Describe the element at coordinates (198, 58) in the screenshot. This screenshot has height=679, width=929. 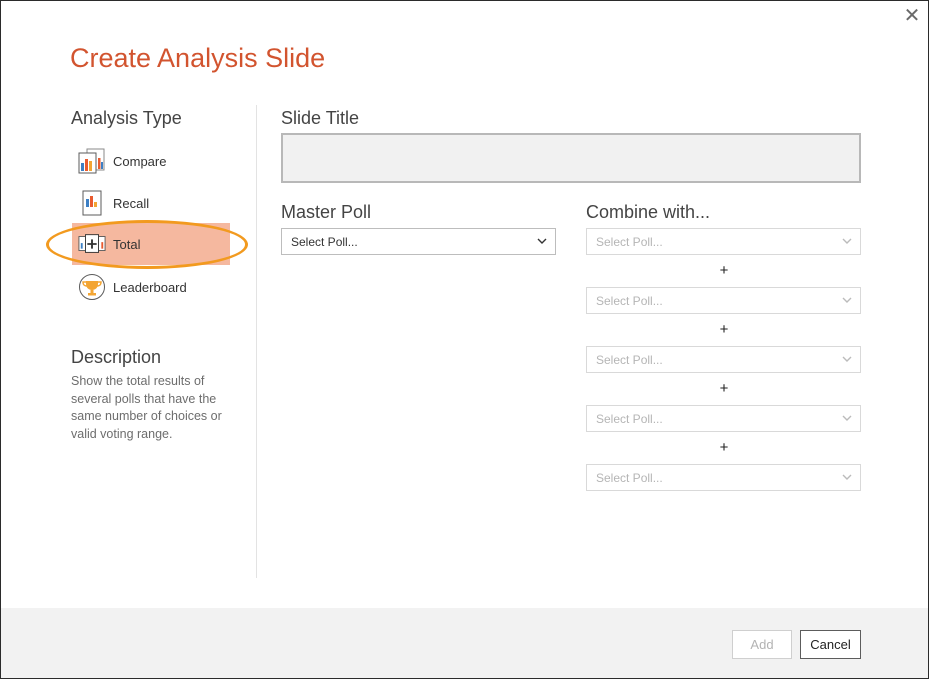
I see `dialog-title: Create Analysis Slide` at that location.